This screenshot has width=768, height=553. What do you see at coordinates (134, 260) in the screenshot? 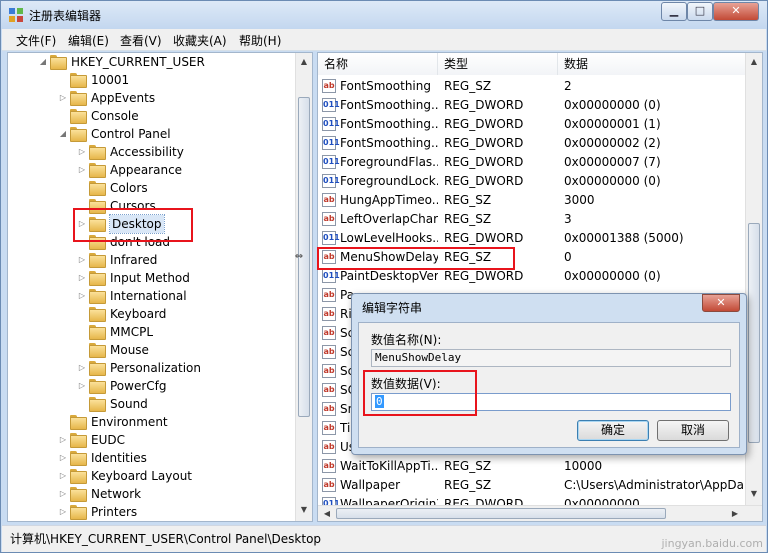
I see `tree-item-label: Infrared` at bounding box center [134, 260].